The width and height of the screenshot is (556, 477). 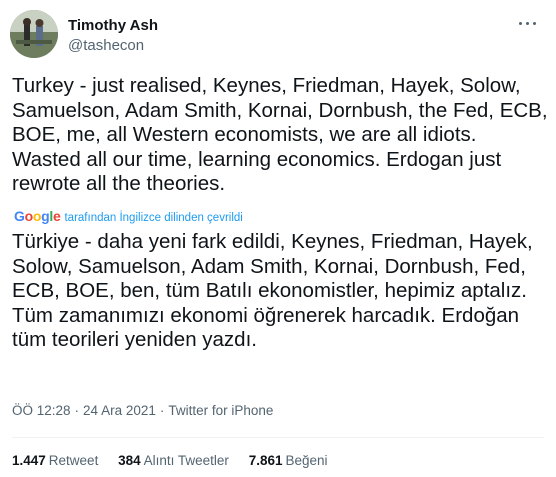 I want to click on likes-label: Beğeni, so click(x=306, y=460).